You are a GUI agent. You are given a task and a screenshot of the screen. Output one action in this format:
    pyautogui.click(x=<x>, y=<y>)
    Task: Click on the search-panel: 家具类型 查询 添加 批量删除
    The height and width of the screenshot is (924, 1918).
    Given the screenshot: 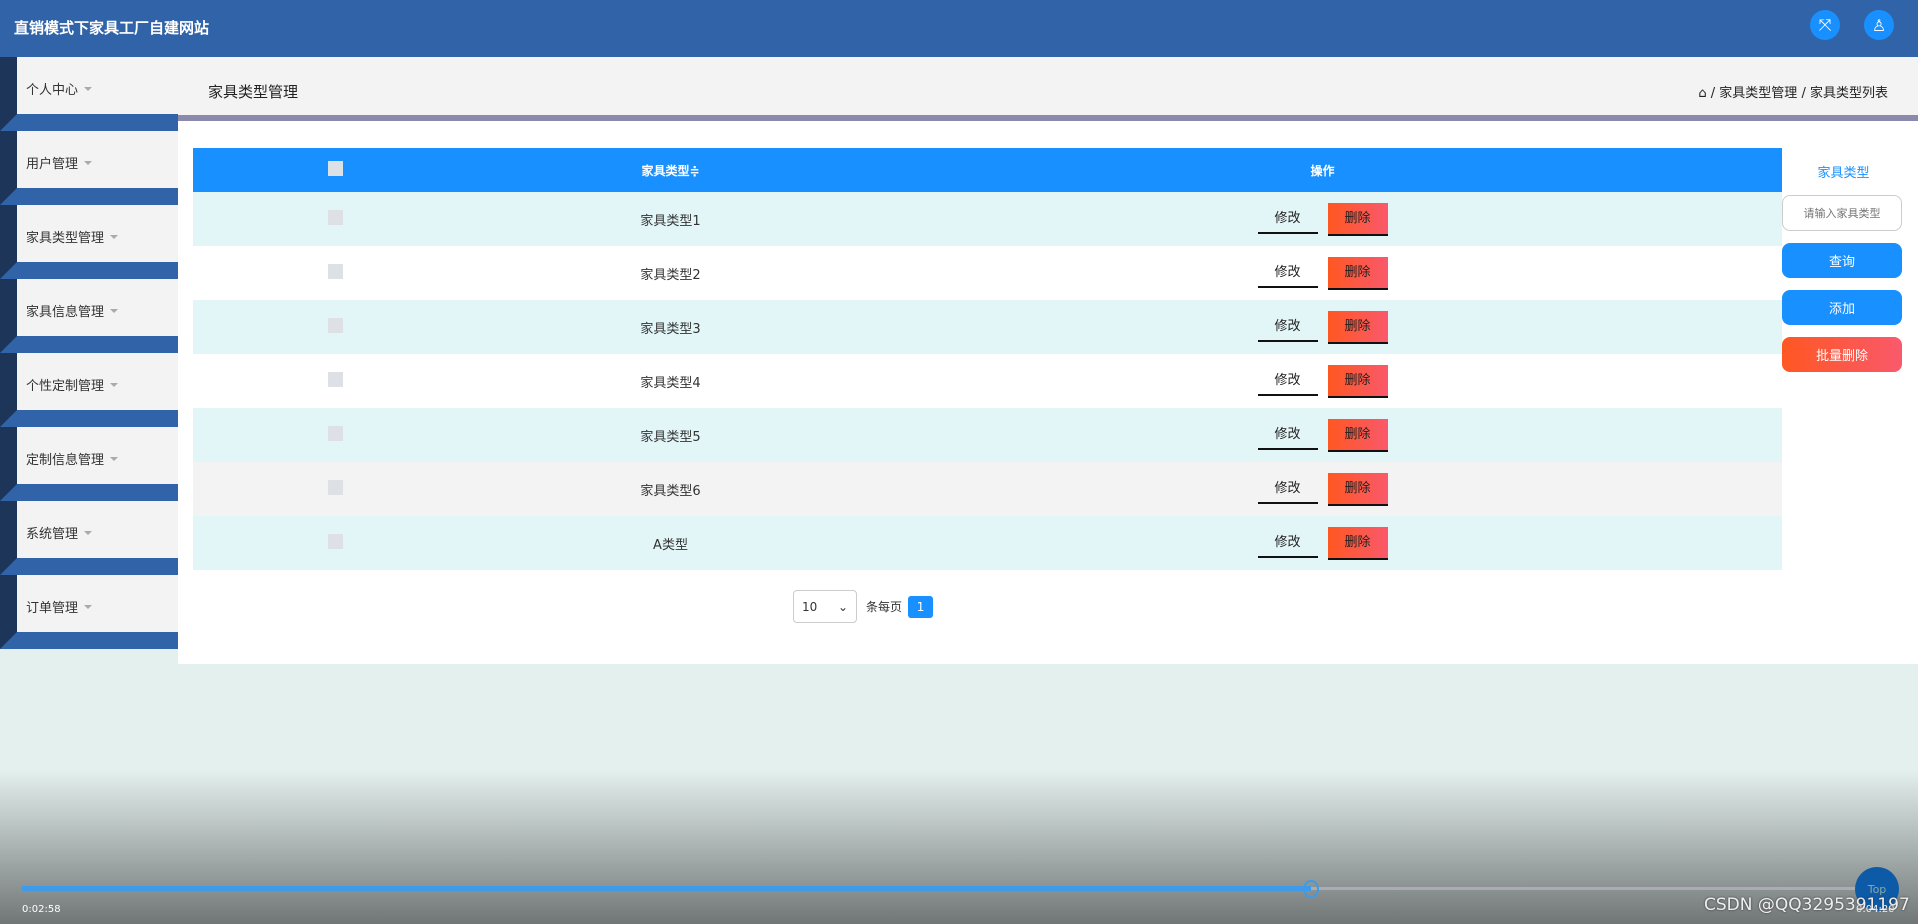 What is the action you would take?
    pyautogui.click(x=1843, y=260)
    